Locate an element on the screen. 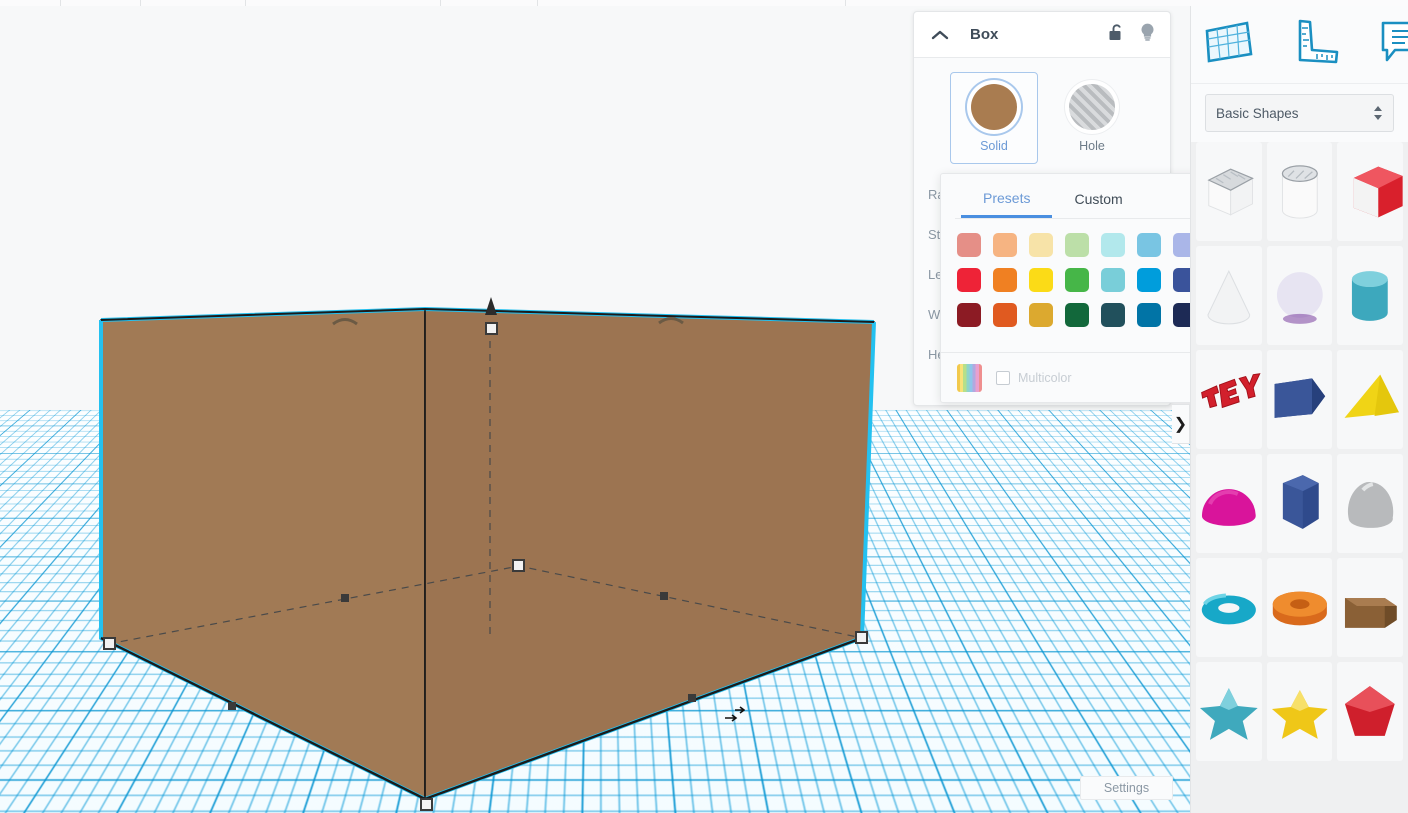 The height and width of the screenshot is (813, 1408). unlock-icon is located at coordinates (1116, 35).